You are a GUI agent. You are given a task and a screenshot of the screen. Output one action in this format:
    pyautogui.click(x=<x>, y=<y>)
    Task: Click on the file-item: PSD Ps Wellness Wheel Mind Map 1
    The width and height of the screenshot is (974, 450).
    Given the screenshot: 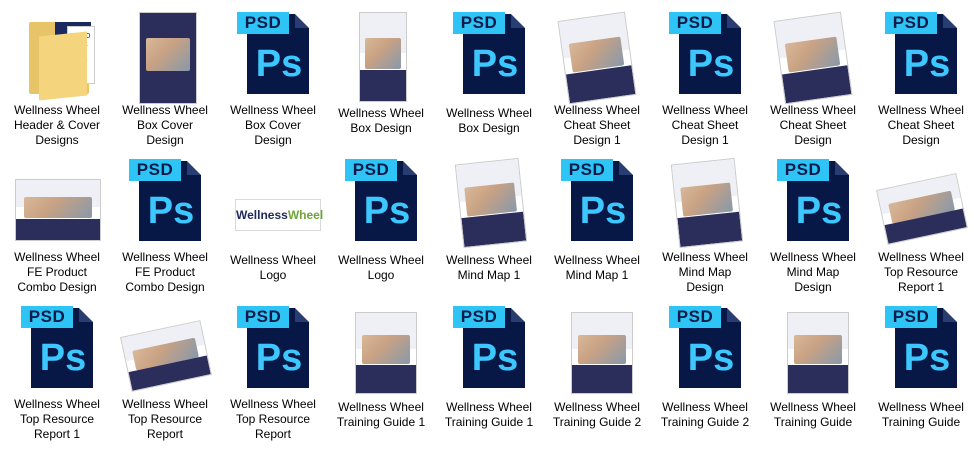 What is the action you would take?
    pyautogui.click(x=597, y=223)
    